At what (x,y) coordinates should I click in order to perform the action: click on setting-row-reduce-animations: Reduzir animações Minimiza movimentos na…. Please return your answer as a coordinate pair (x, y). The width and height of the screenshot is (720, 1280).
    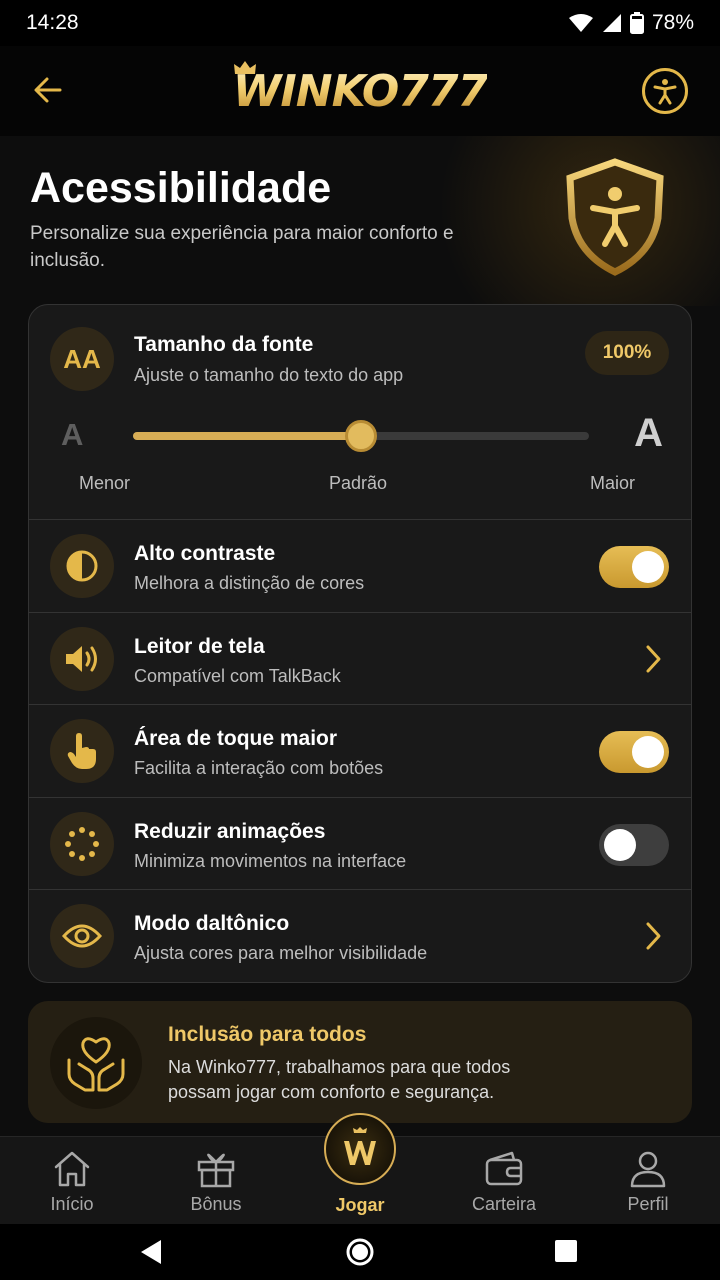
    Looking at the image, I should click on (360, 844).